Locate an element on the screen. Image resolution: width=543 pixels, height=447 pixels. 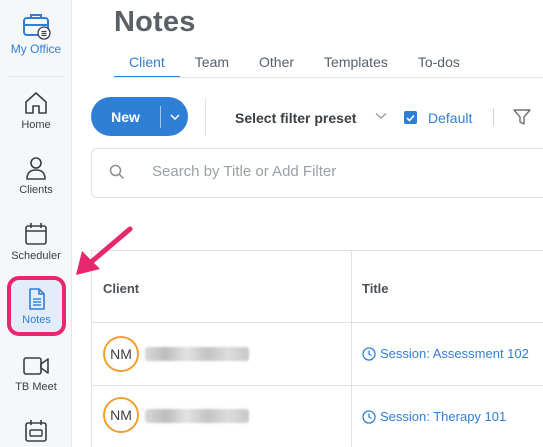
sidebar-item-label: Home is located at coordinates (36, 125).